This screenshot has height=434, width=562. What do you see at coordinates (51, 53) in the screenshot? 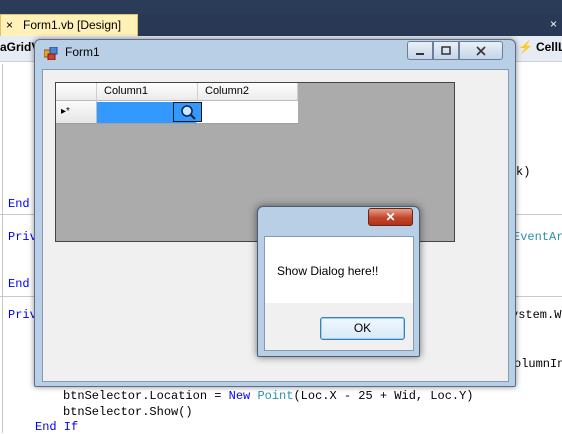
I see `form-icon` at bounding box center [51, 53].